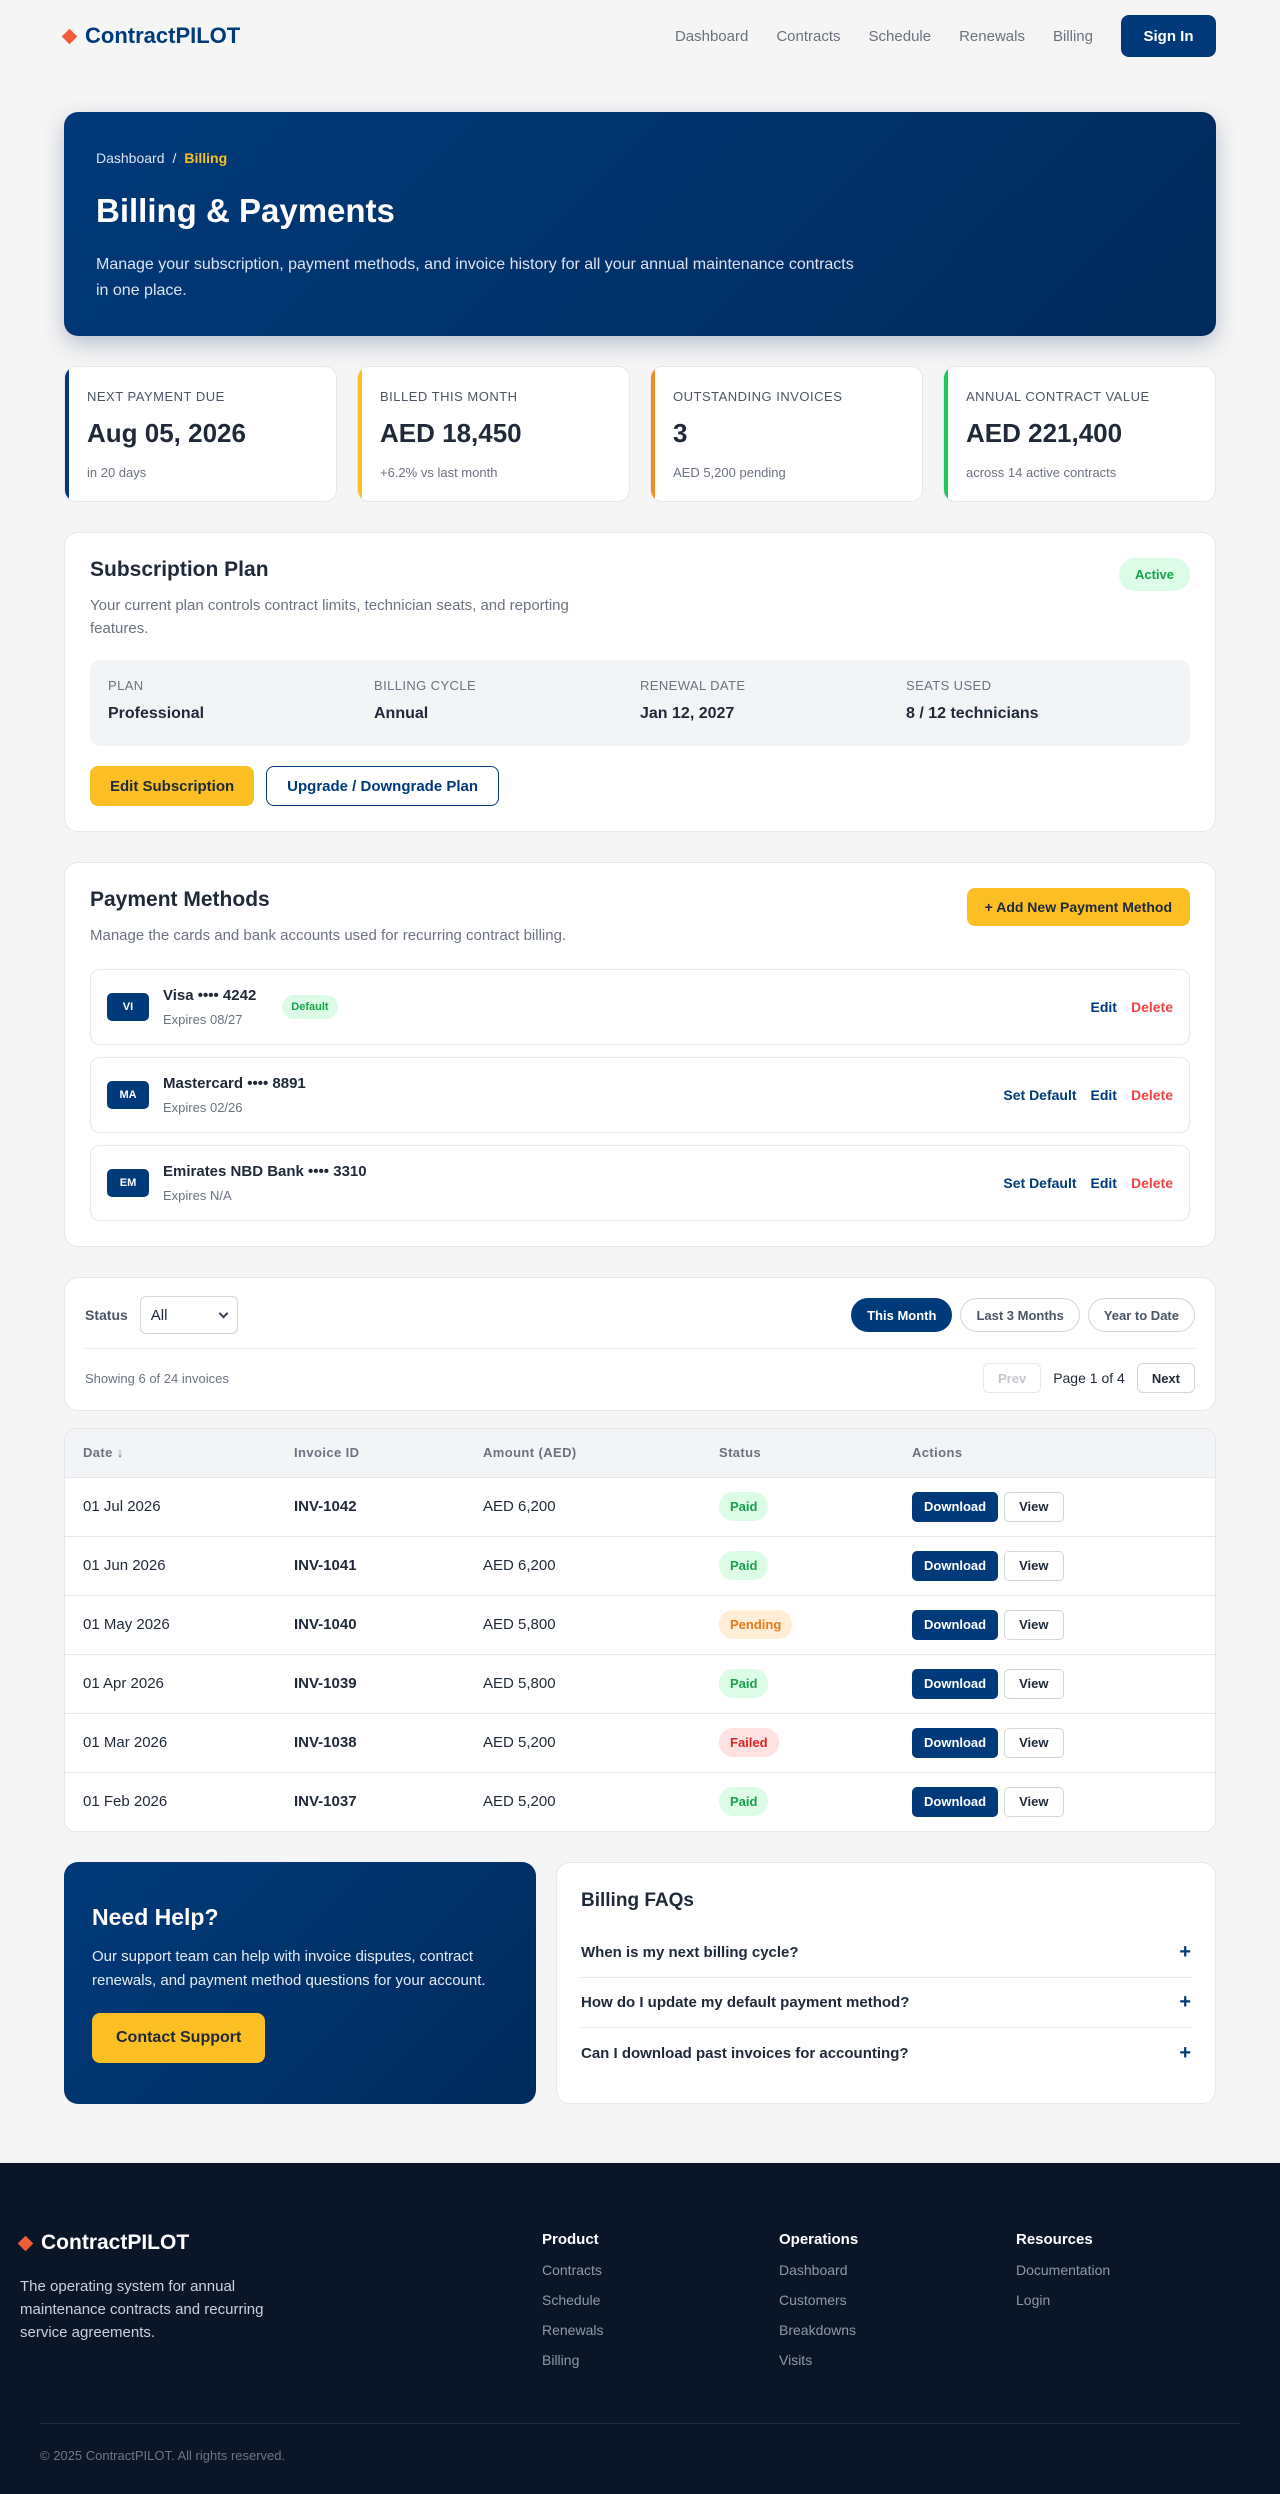 The width and height of the screenshot is (1280, 2494). Describe the element at coordinates (1141, 1315) in the screenshot. I see `period-year-to-date: Year to Date` at that location.